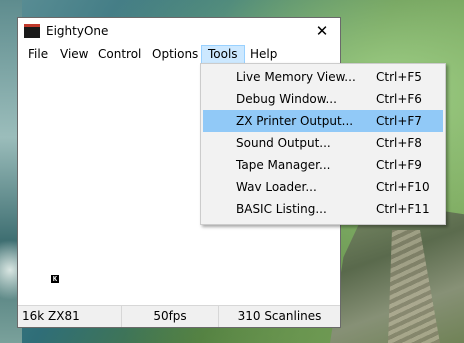 The image size is (464, 343). What do you see at coordinates (77, 31) in the screenshot?
I see `window-title: EightyOne` at bounding box center [77, 31].